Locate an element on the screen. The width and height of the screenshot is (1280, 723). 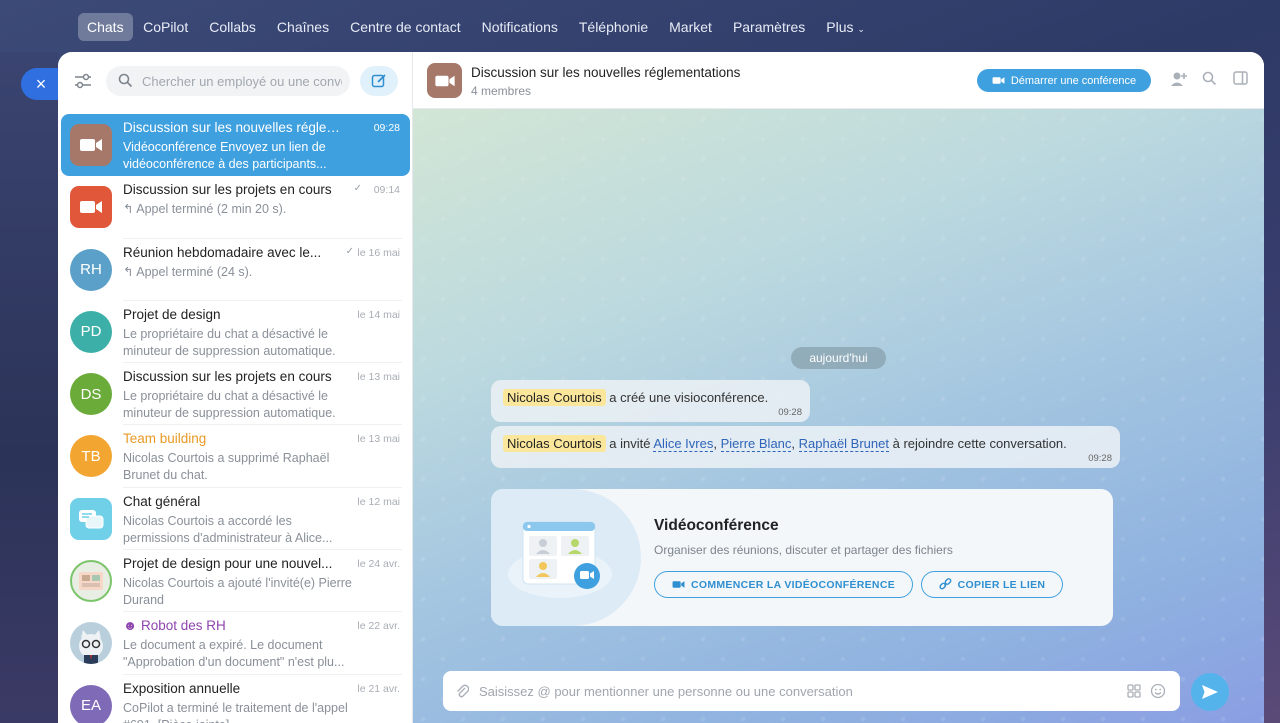
avatar: PD is located at coordinates (91, 331).